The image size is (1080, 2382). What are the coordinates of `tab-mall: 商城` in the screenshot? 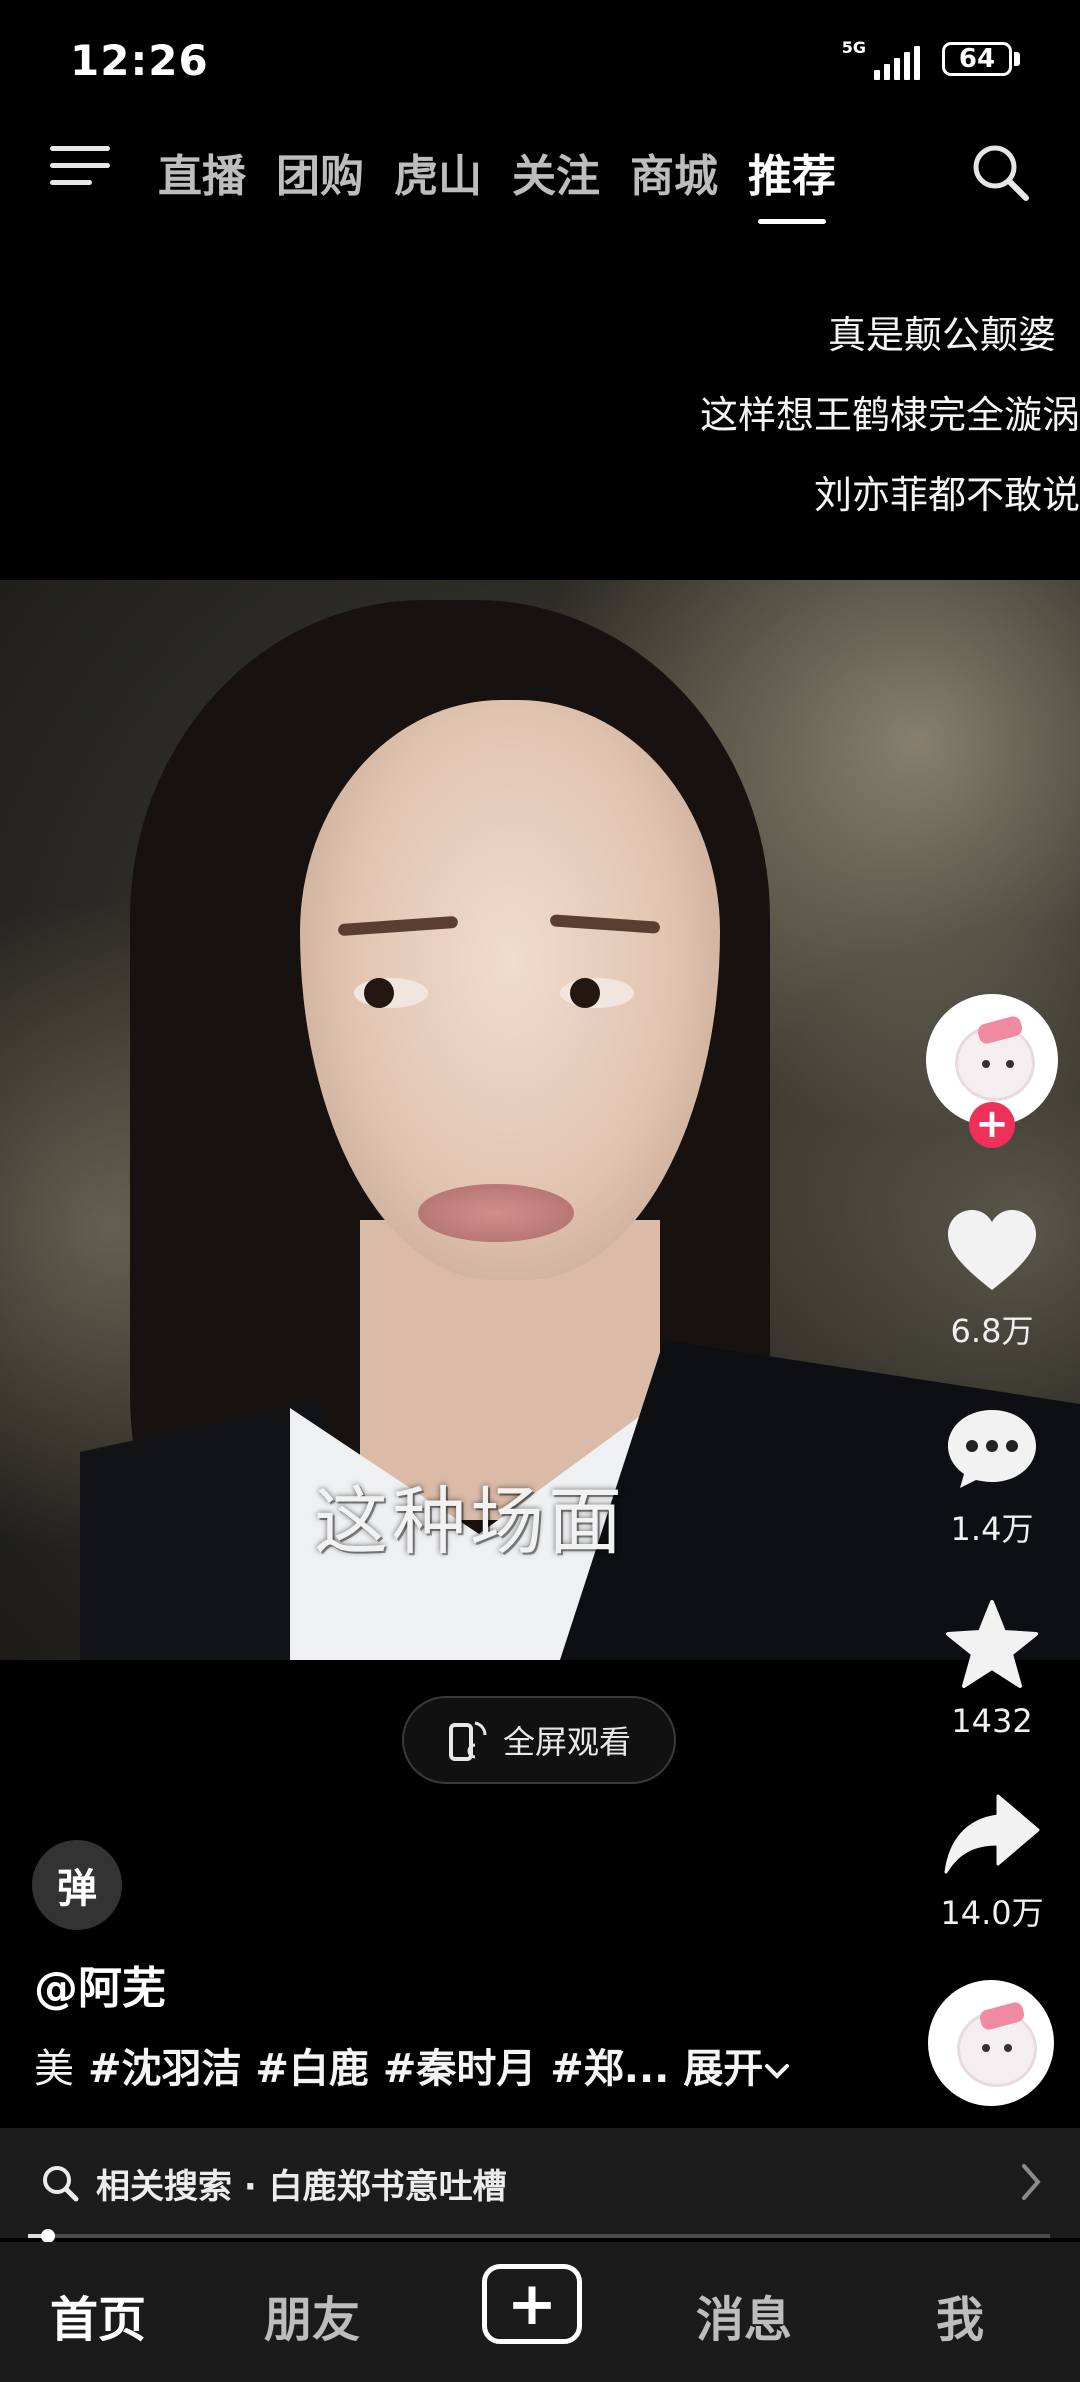 It's located at (674, 172).